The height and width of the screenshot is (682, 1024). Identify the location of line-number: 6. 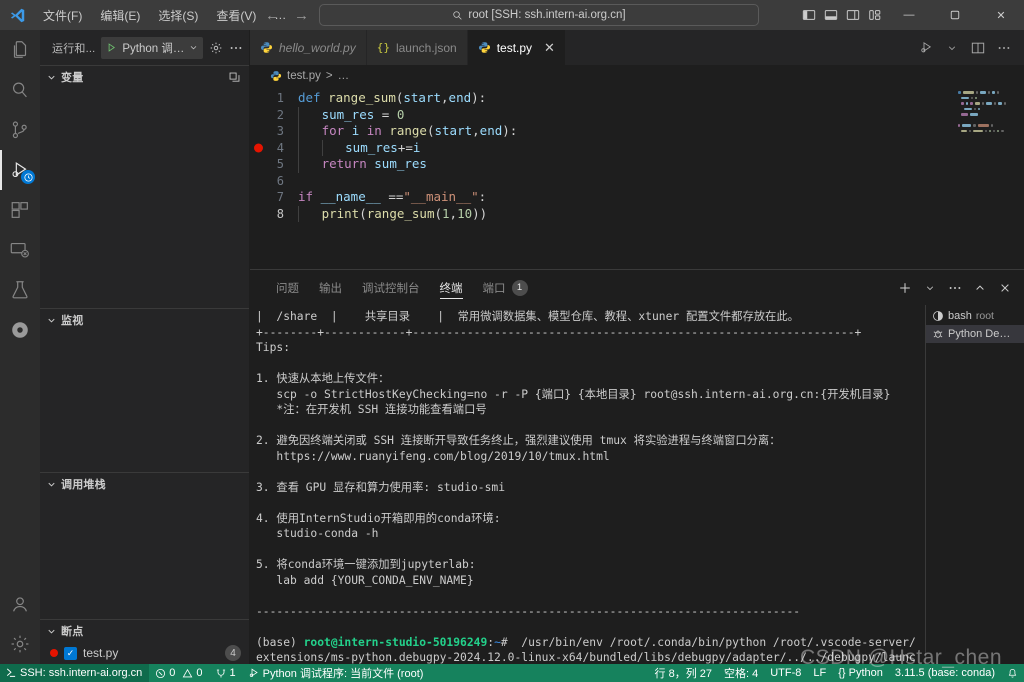
(274, 181).